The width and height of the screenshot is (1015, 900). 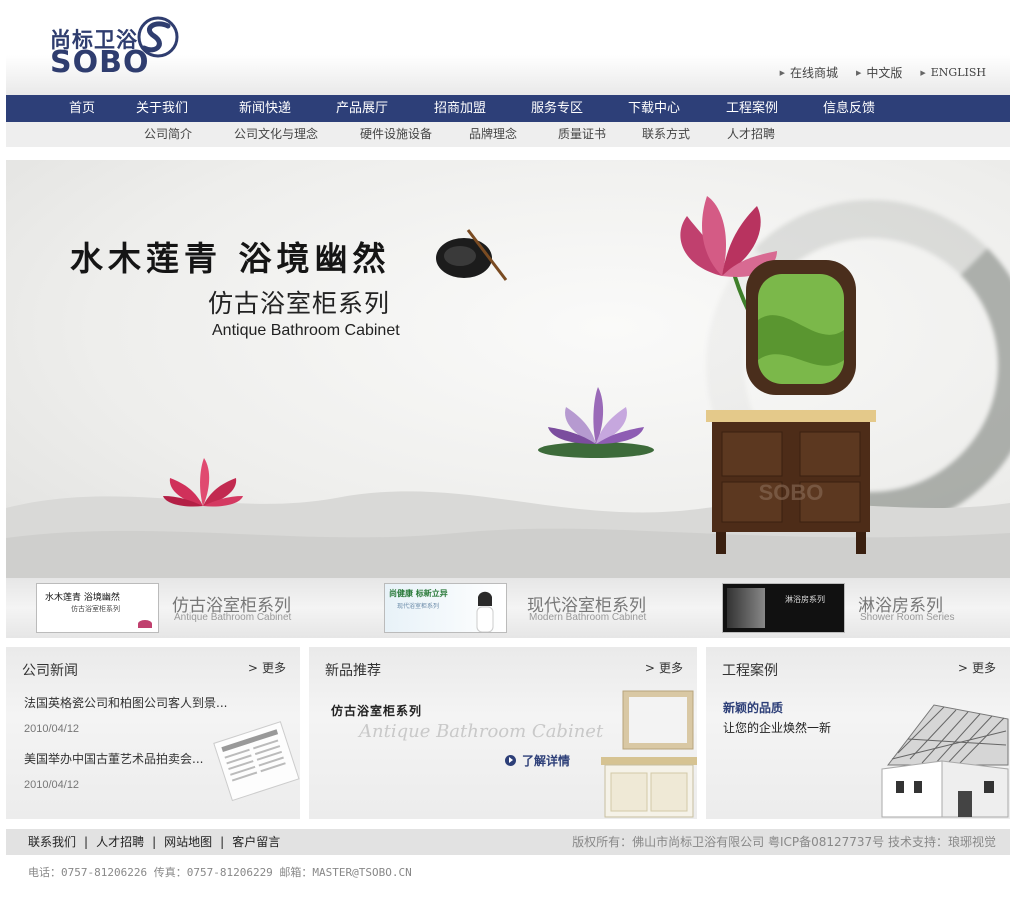 I want to click on woman-portrait-icon, so click(x=485, y=611).